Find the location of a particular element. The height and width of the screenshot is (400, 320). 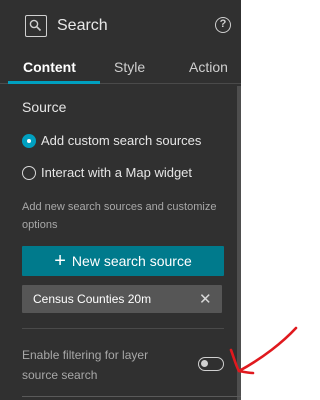

new-search-source-label: New search source is located at coordinates (131, 261).